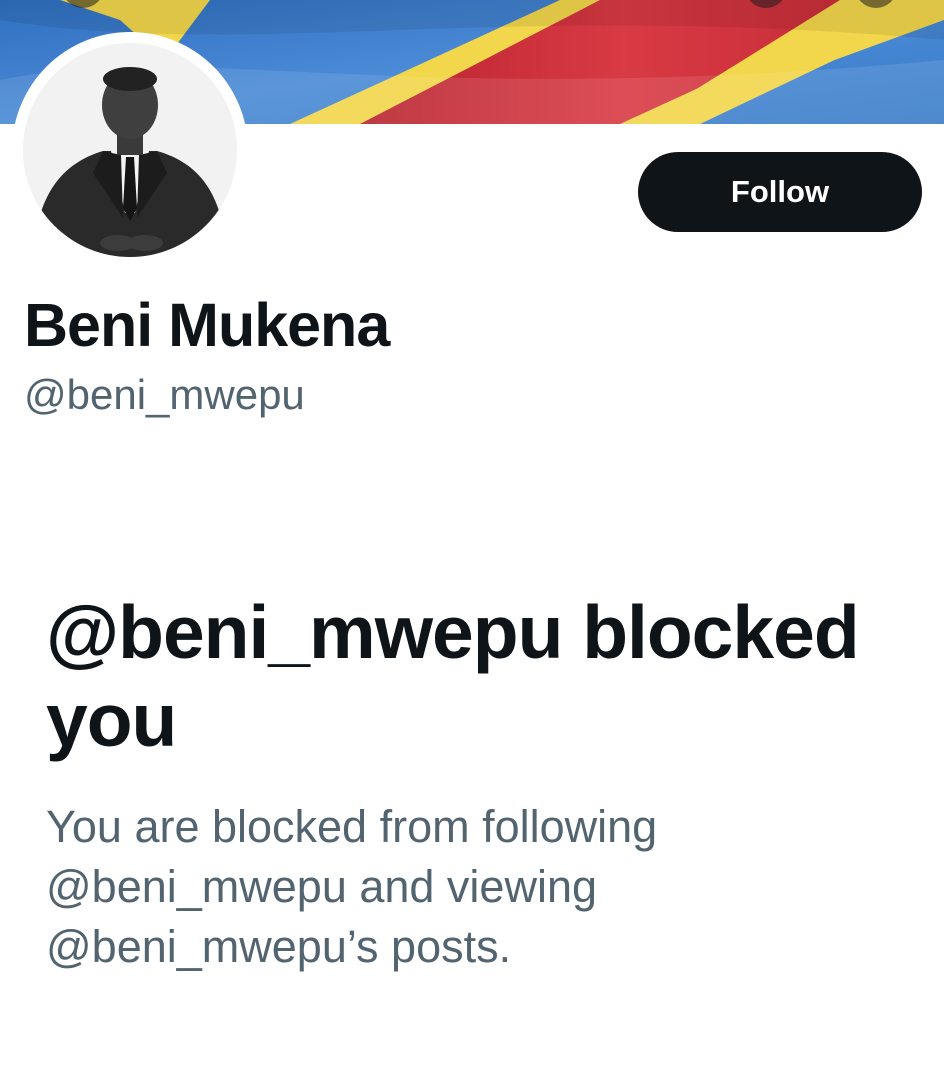 Image resolution: width=944 pixels, height=1067 pixels. I want to click on avatar, so click(130, 150).